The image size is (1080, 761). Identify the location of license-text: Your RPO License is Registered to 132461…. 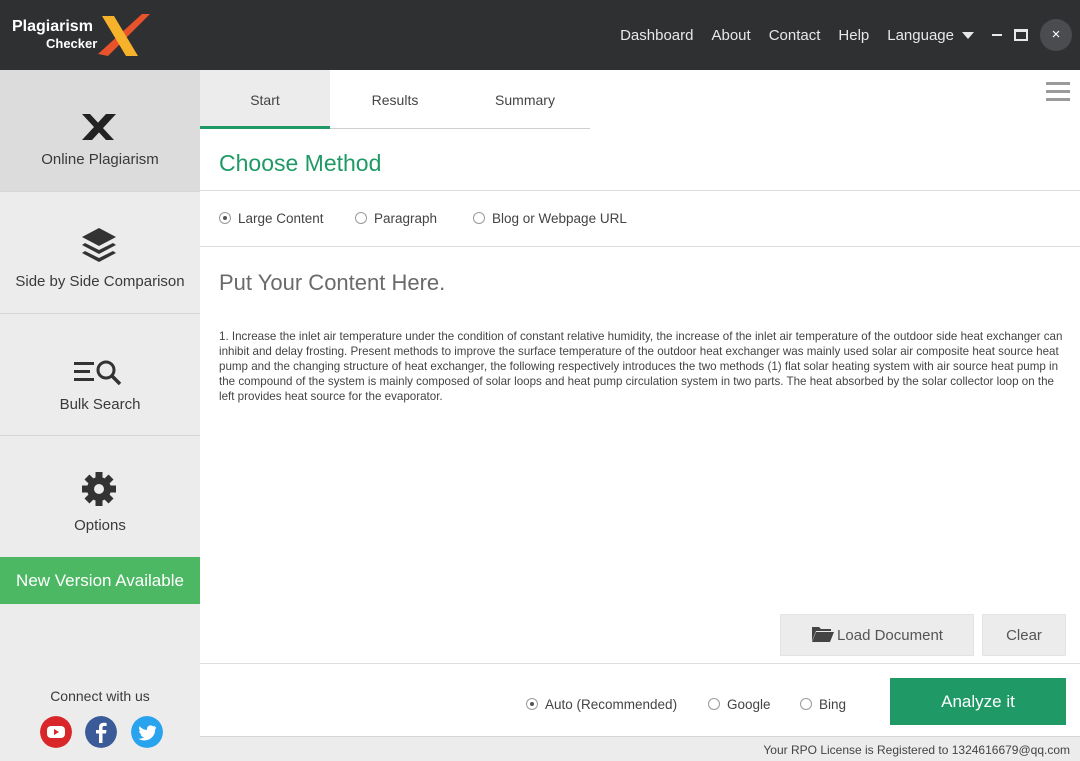
(916, 750).